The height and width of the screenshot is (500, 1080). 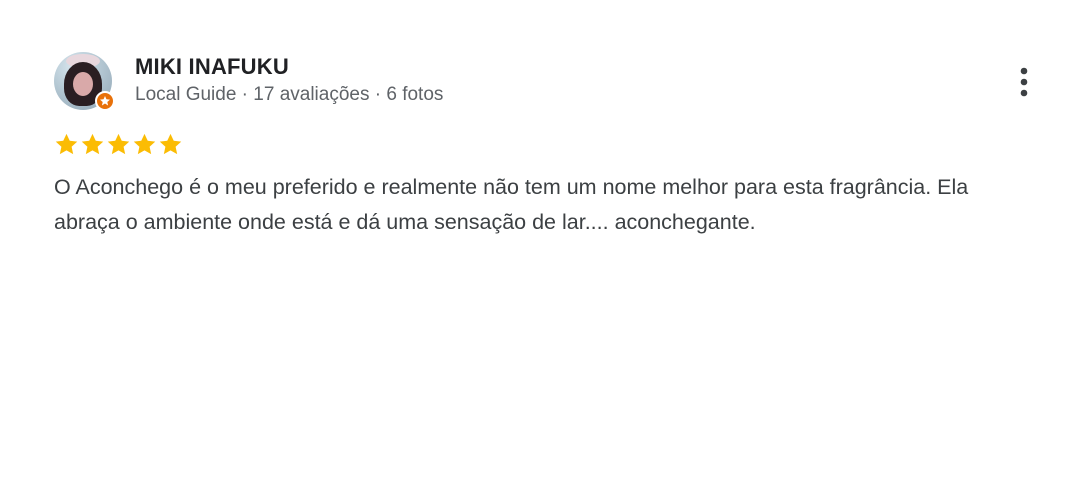 I want to click on star-rating, so click(x=549, y=145).